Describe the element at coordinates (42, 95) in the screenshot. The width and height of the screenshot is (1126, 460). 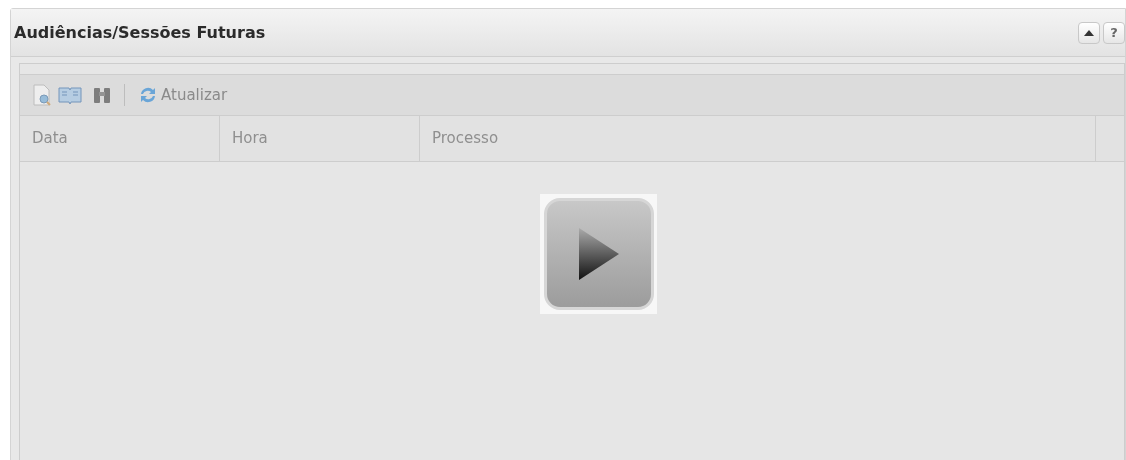
I see `document-search-icon` at that location.